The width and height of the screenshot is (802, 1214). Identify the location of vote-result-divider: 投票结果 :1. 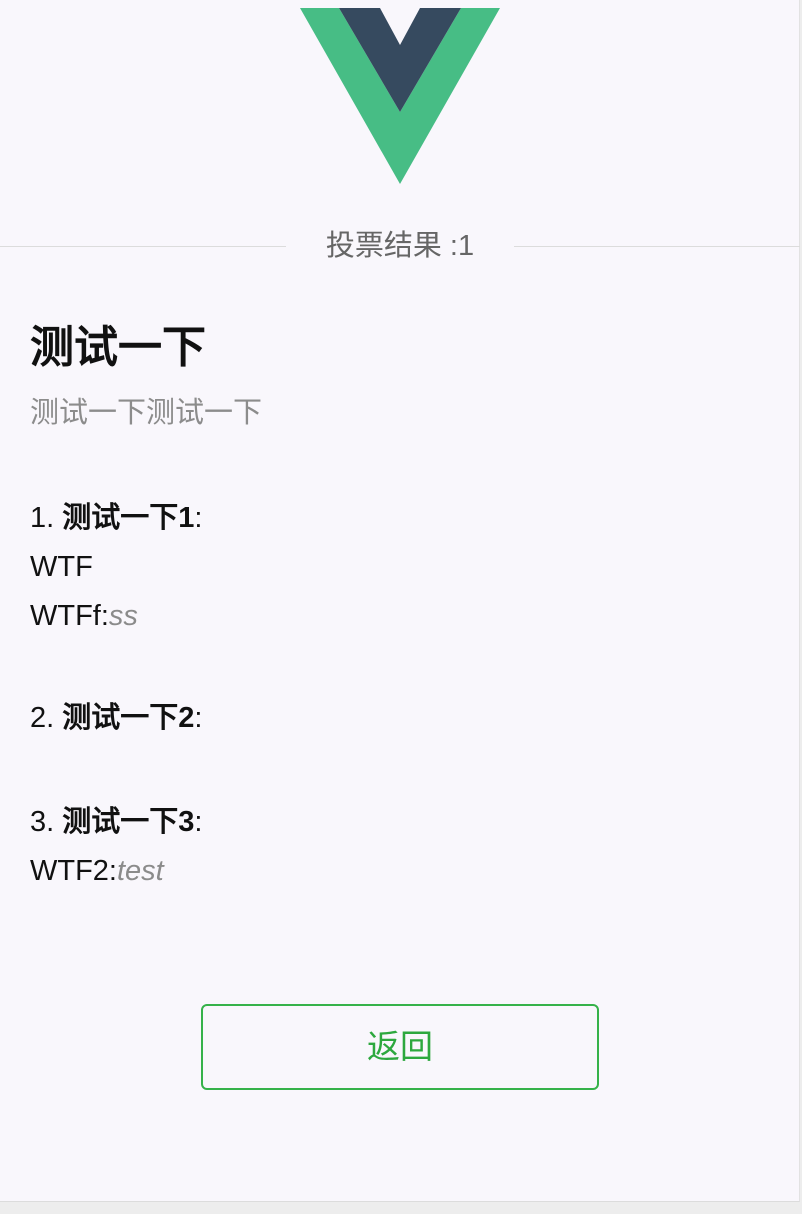
(400, 246).